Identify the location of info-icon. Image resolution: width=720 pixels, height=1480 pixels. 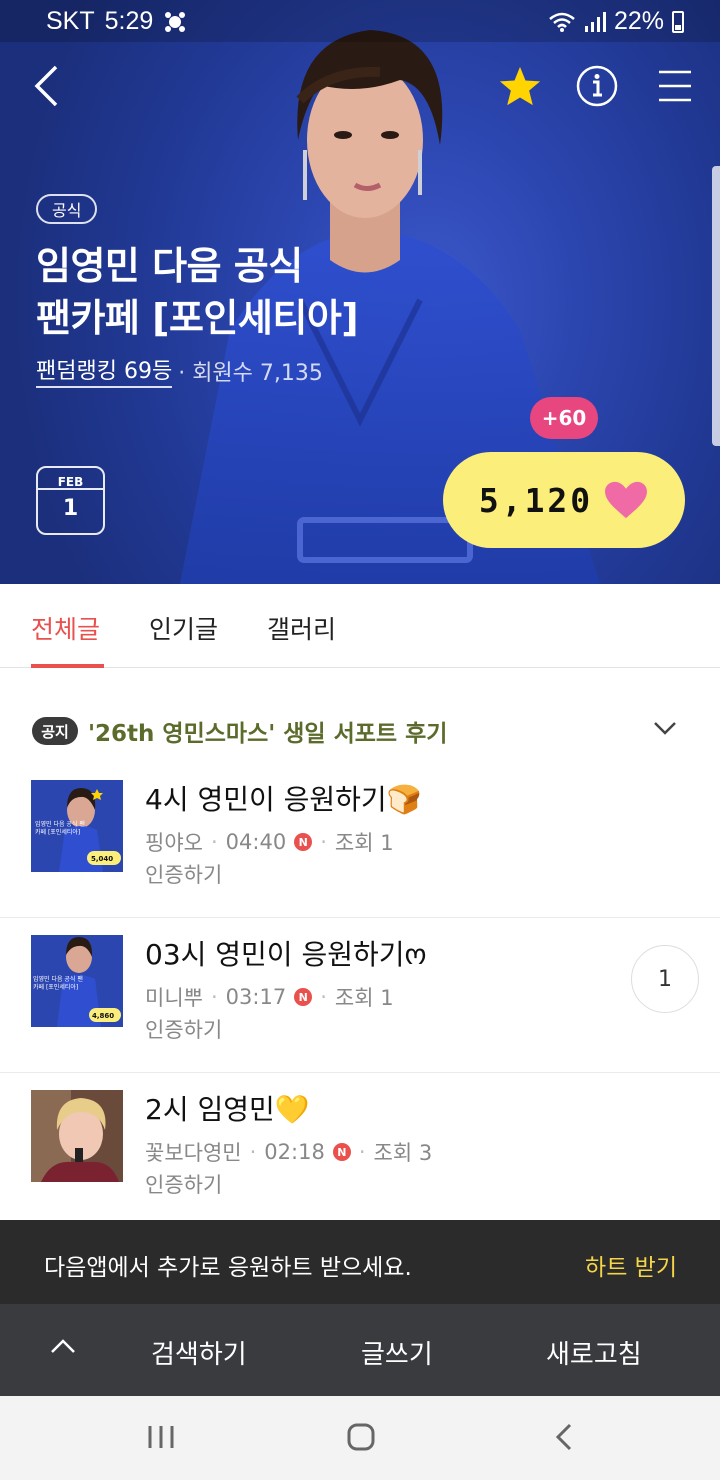
(597, 86).